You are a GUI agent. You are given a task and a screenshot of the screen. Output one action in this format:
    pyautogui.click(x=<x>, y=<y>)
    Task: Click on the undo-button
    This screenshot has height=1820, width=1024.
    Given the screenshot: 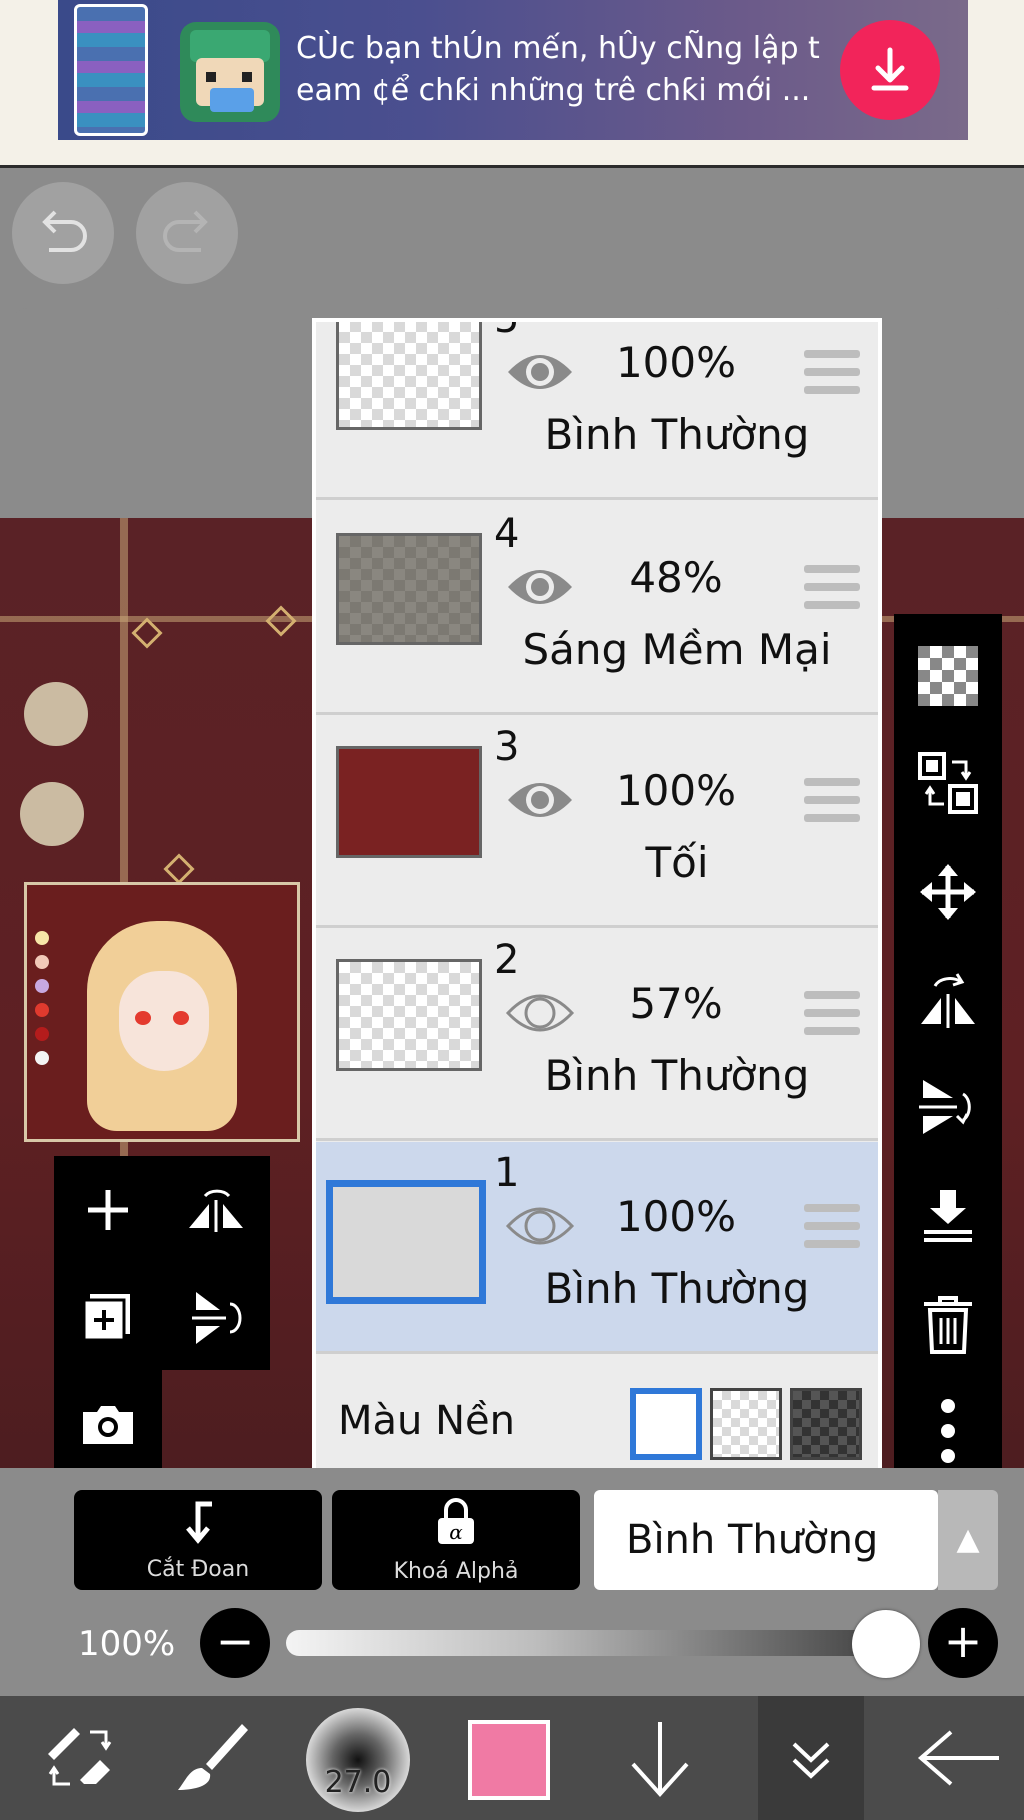 What is the action you would take?
    pyautogui.click(x=63, y=233)
    